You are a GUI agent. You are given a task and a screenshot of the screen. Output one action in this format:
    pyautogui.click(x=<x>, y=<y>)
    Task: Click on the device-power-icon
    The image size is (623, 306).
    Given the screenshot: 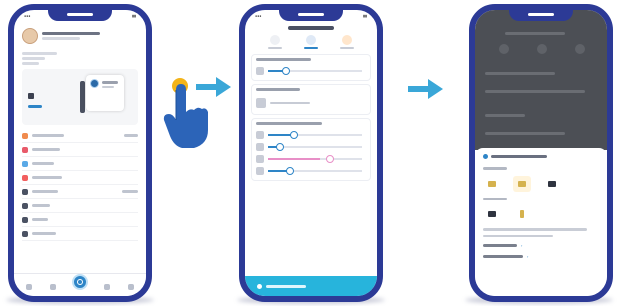 What is the action you would take?
    pyautogui.click(x=94, y=83)
    